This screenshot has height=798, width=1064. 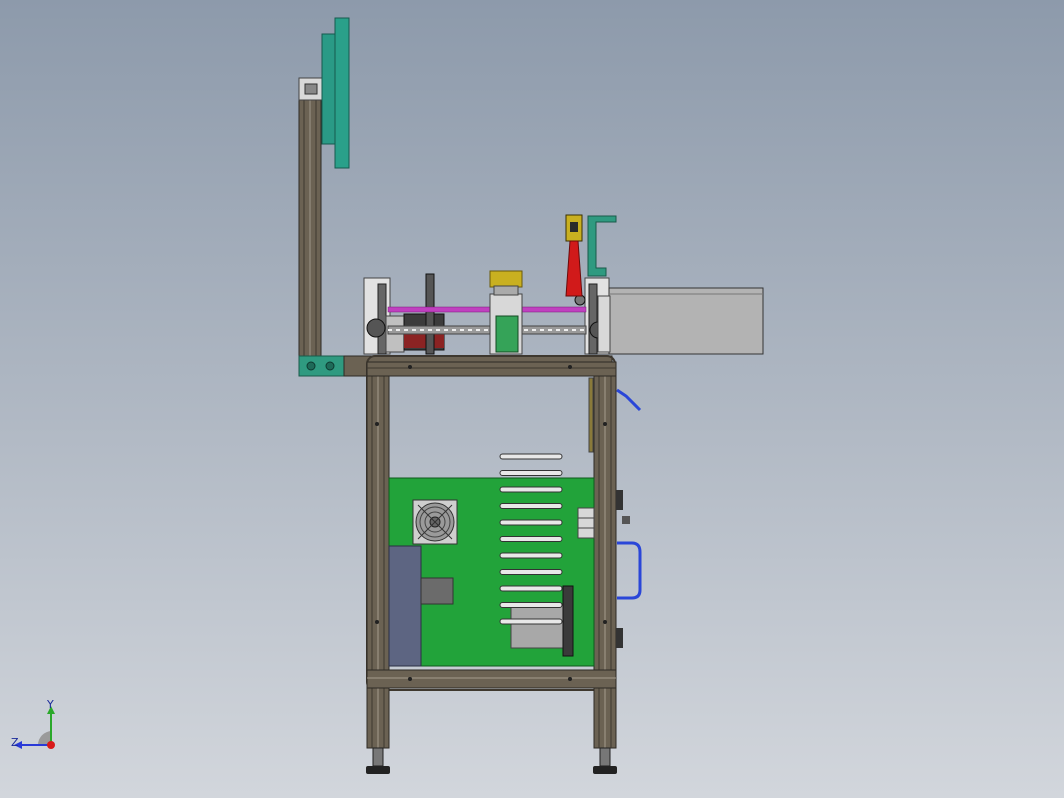 I want to click on leveling-feet, so click(x=491, y=760).